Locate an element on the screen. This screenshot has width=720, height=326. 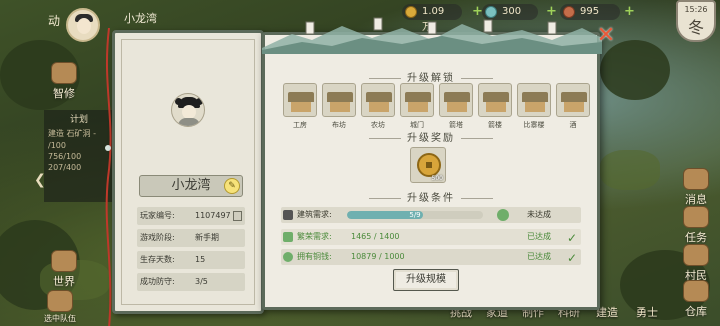
copper-coin-icon is located at coordinates (429, 165).